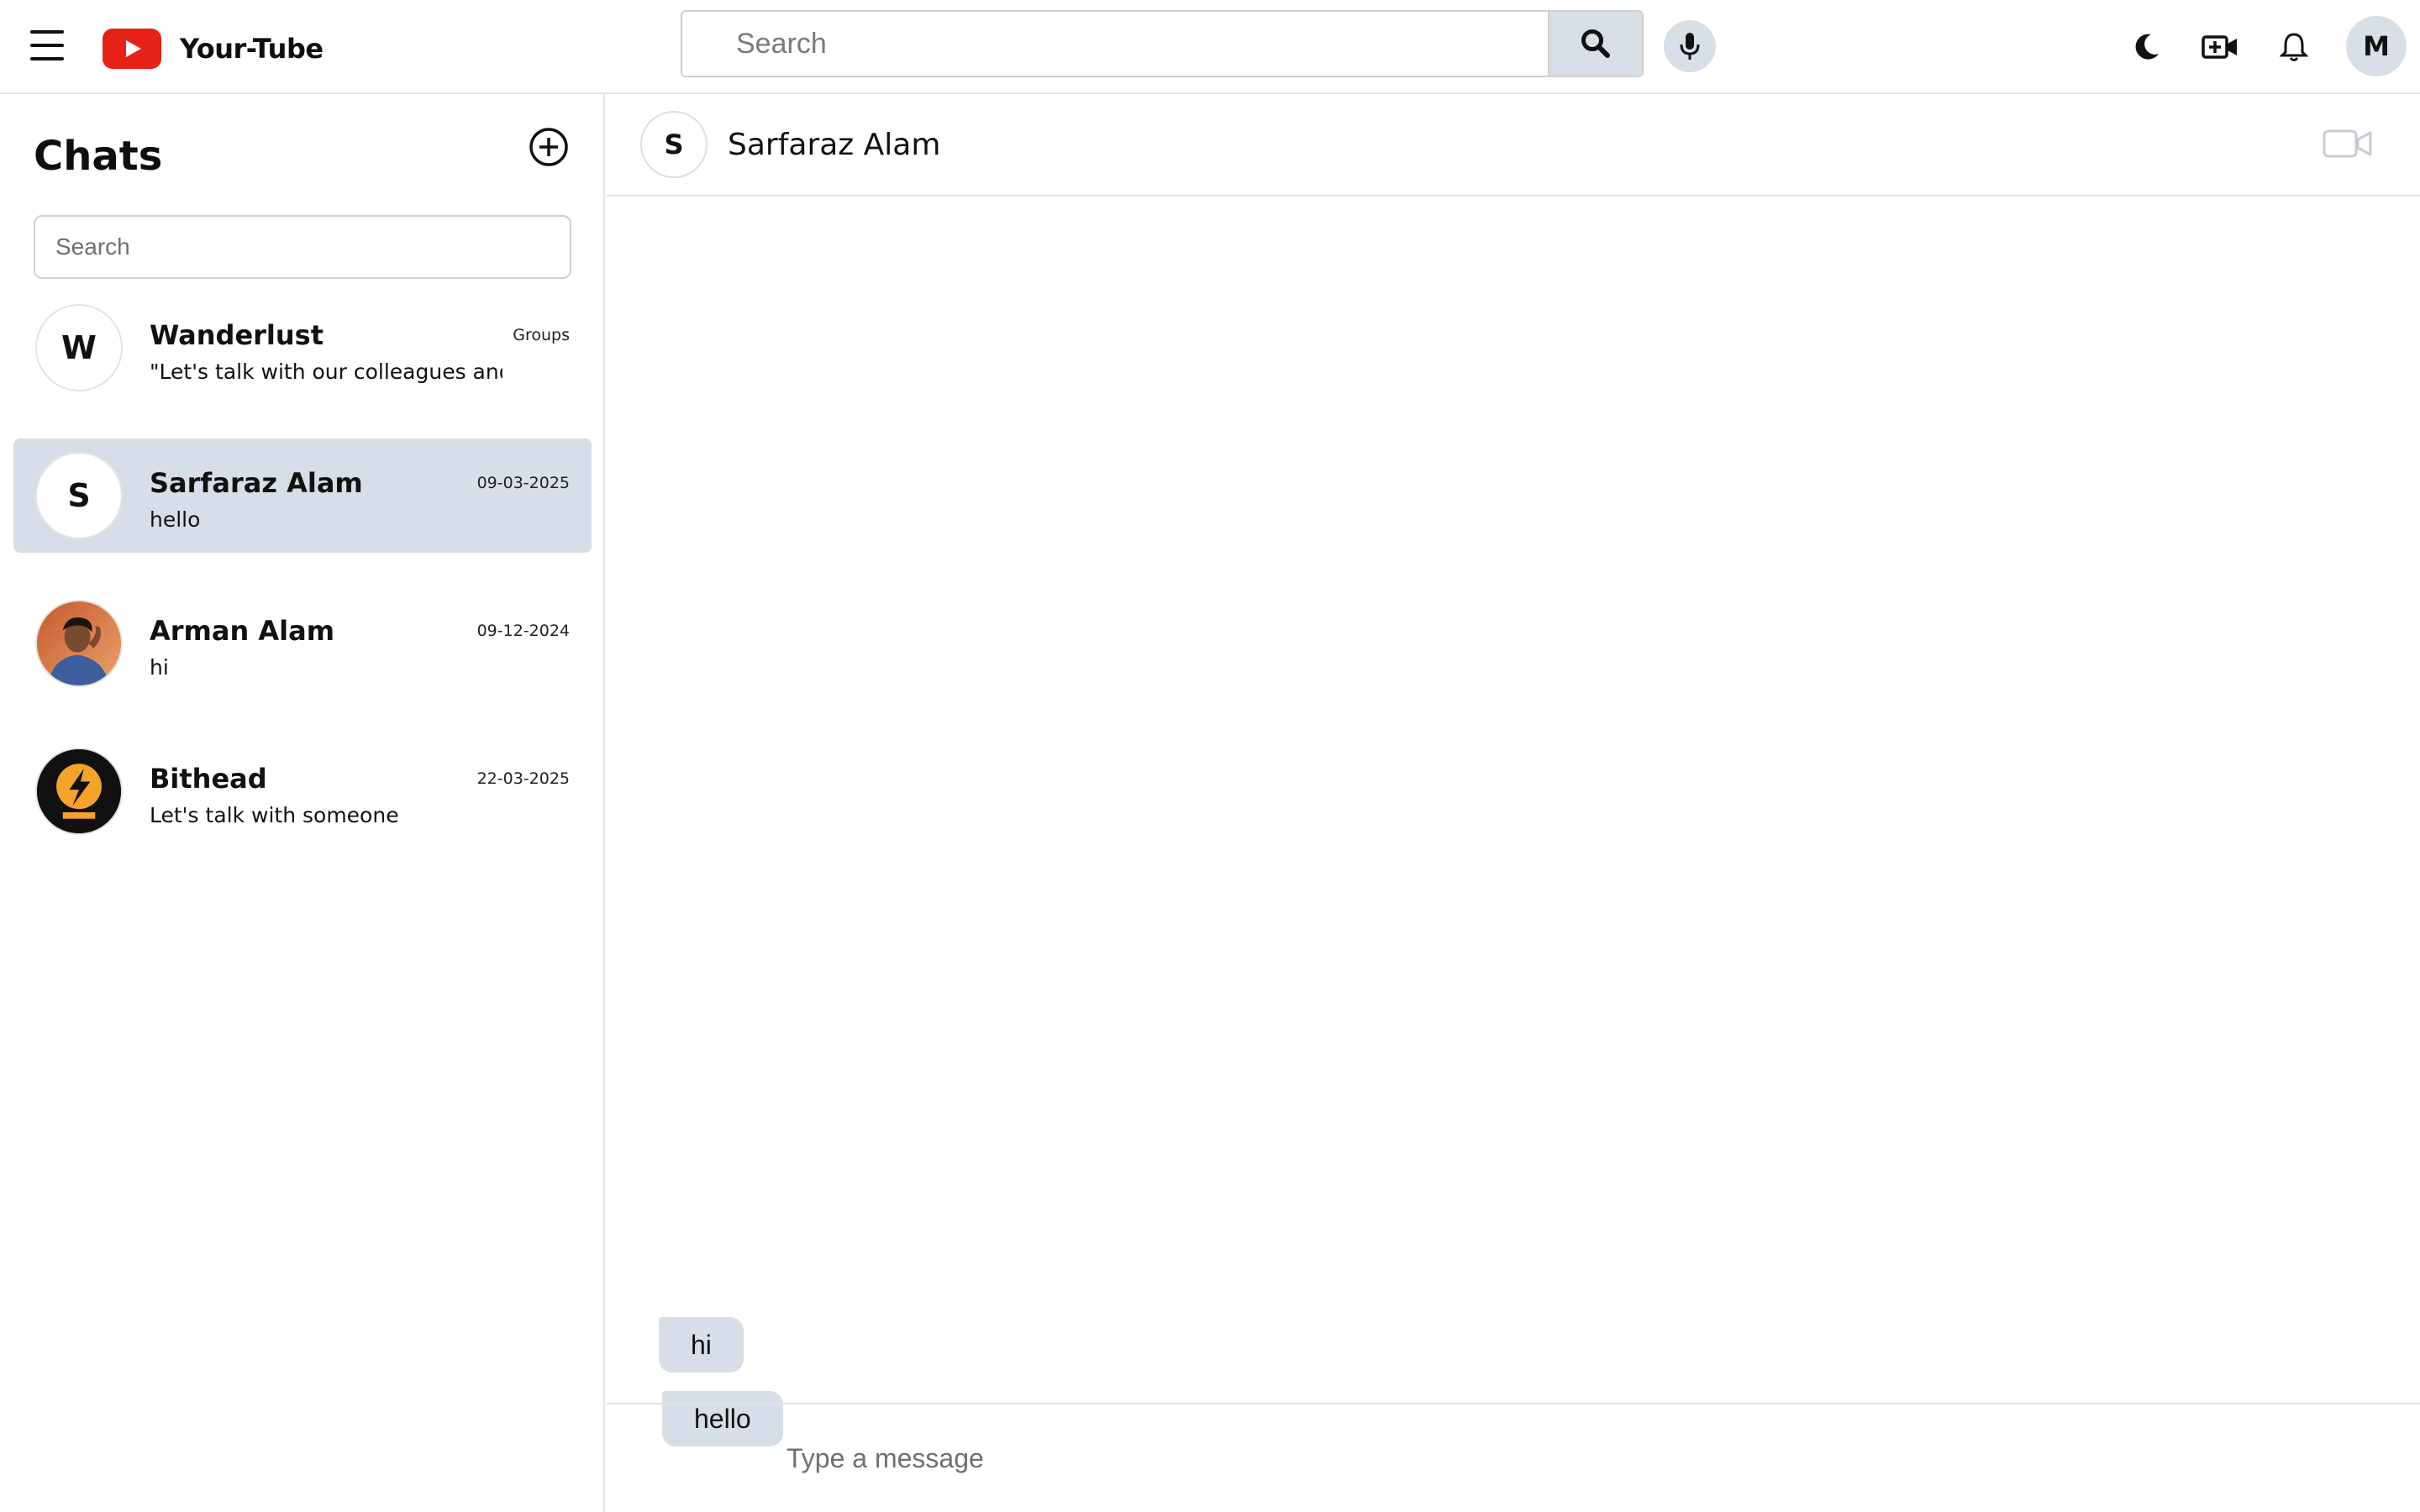  I want to click on chat-avatar: W, so click(79, 347).